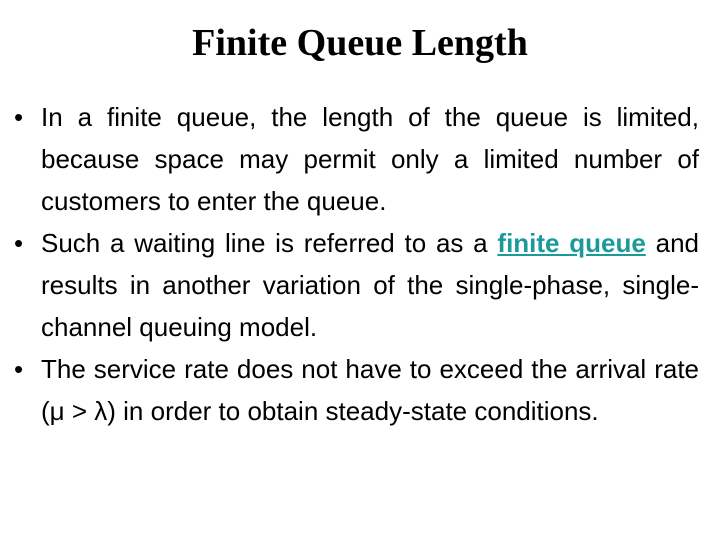 The width and height of the screenshot is (720, 540). Describe the element at coordinates (571, 243) in the screenshot. I see `finite-queue-link: finite queue` at that location.